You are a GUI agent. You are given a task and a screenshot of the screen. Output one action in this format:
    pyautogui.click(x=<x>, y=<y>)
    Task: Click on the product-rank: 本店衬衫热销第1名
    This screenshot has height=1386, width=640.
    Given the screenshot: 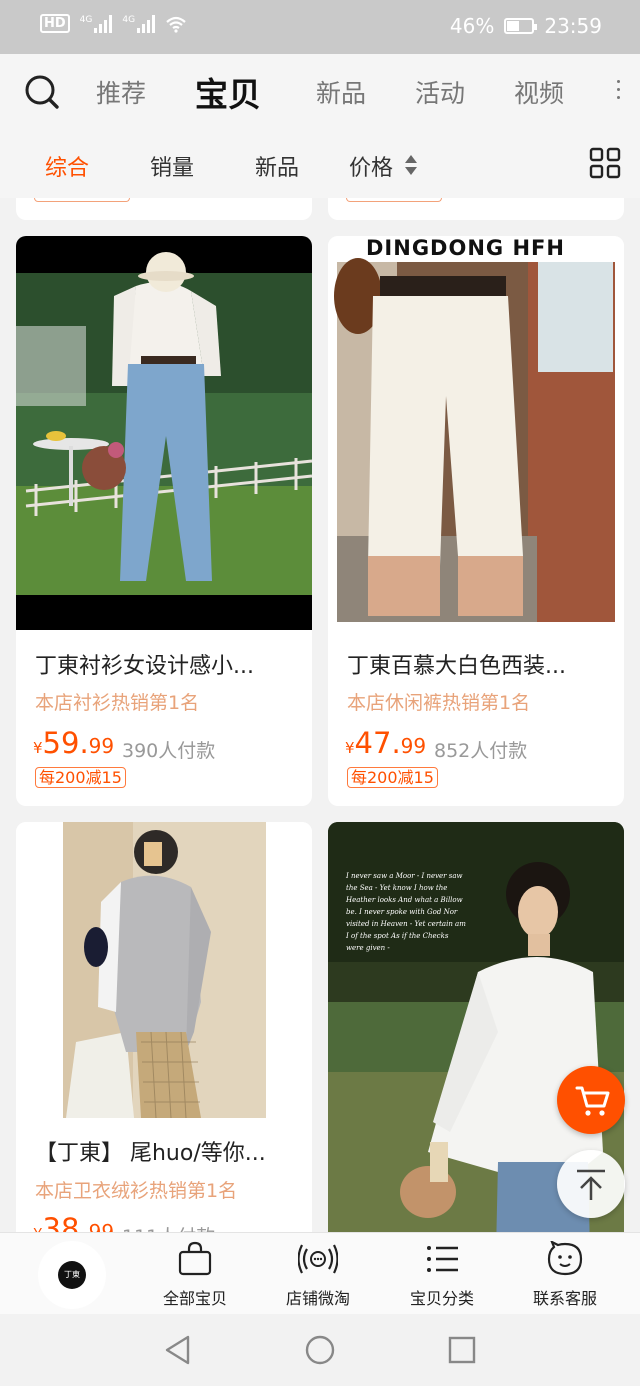 What is the action you would take?
    pyautogui.click(x=117, y=703)
    